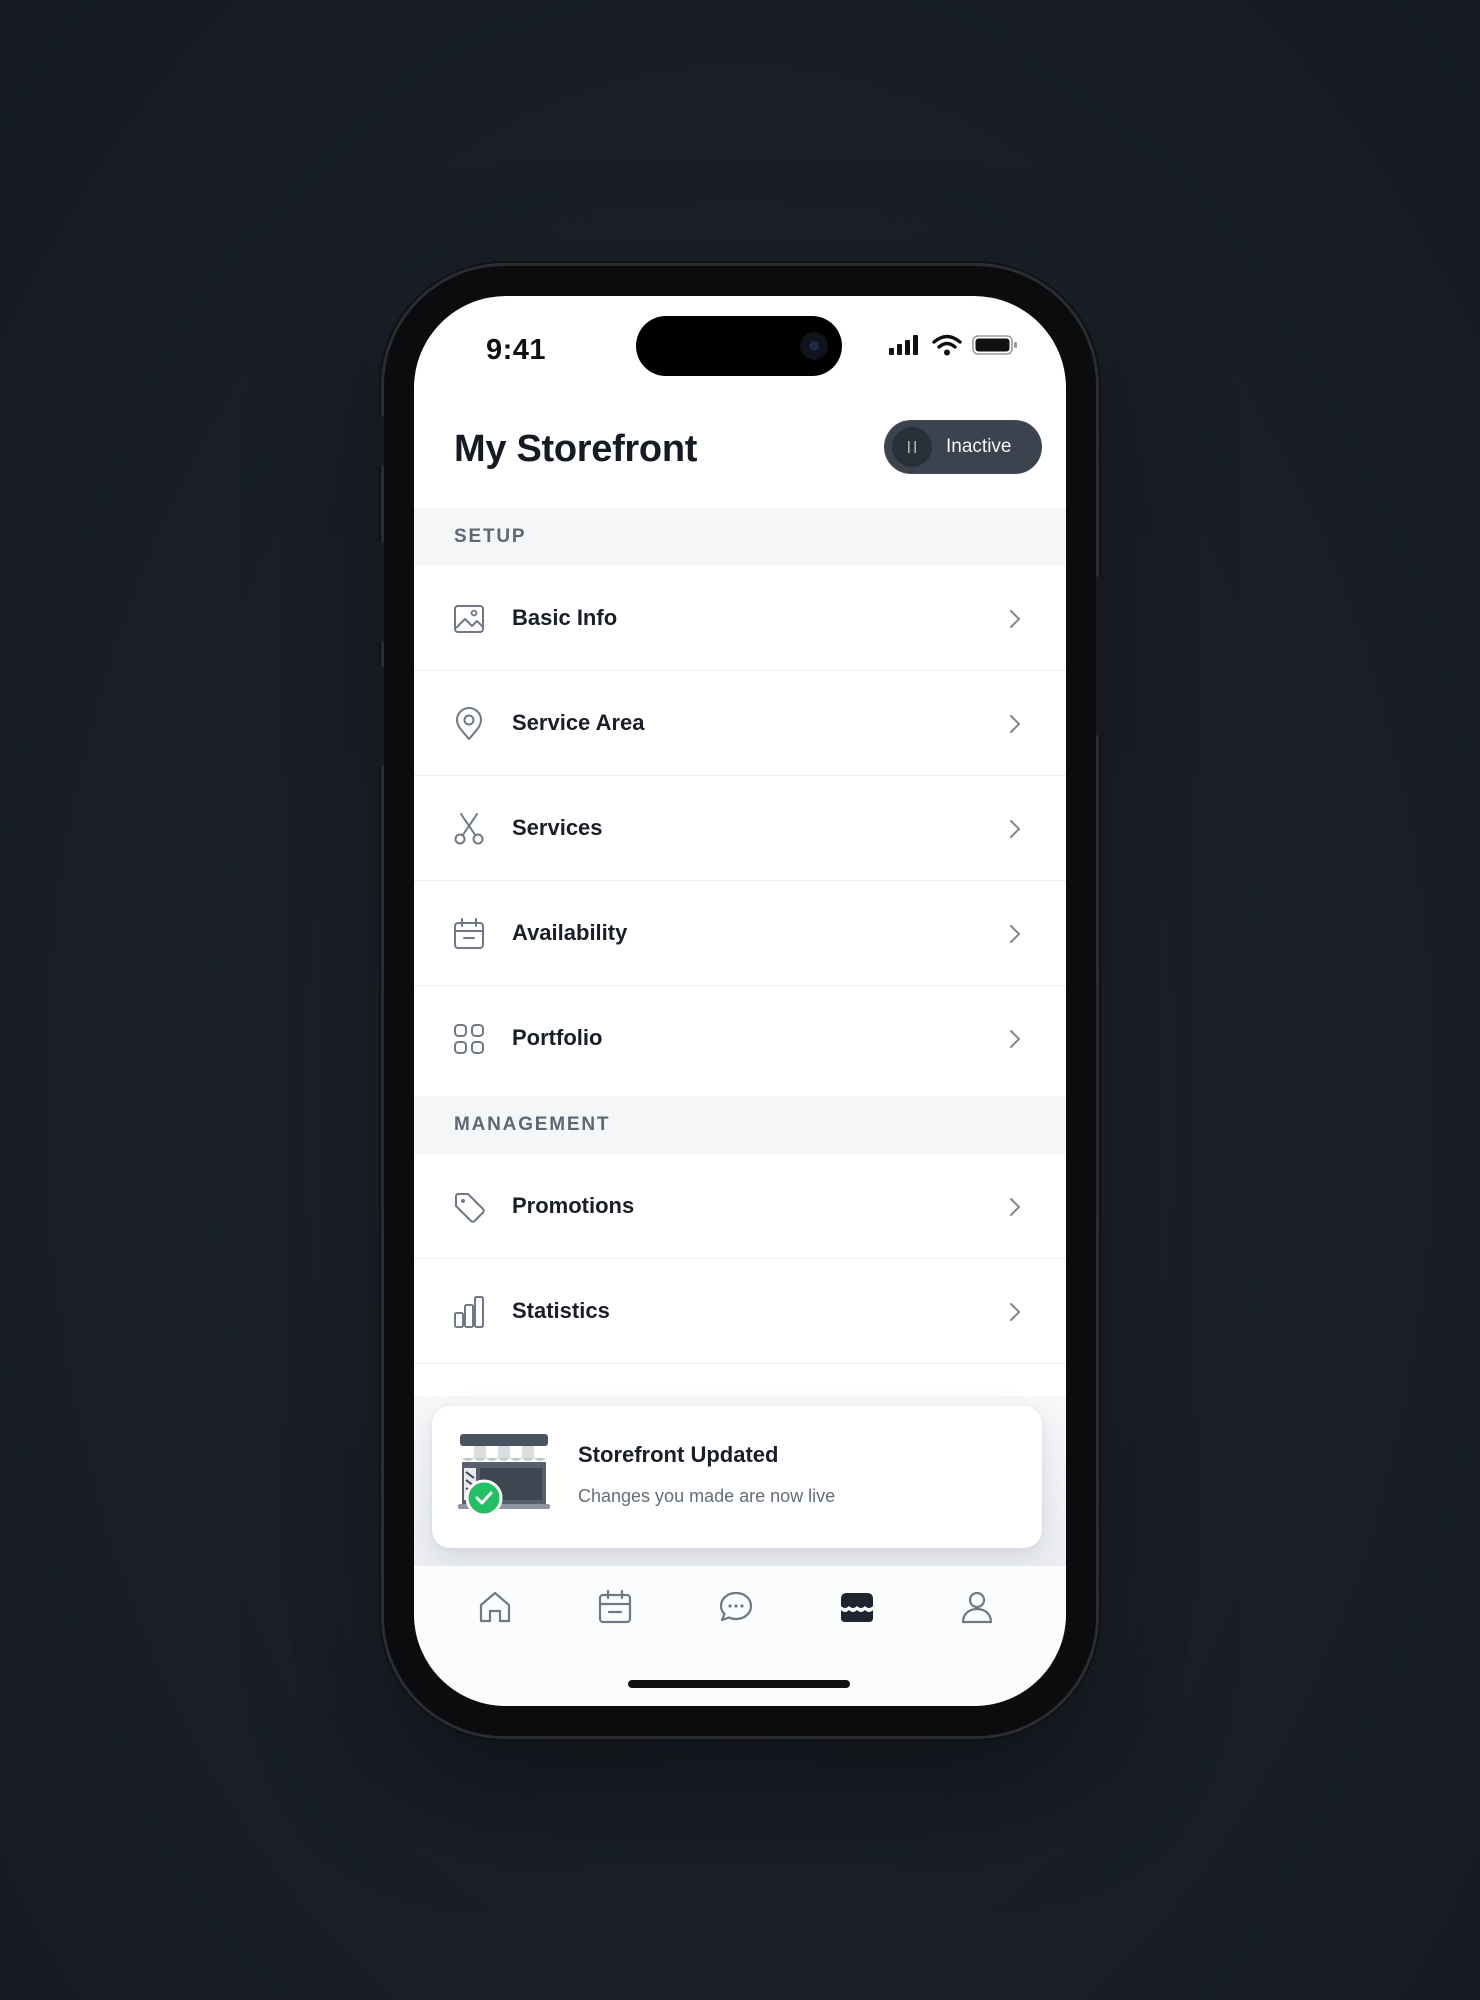 This screenshot has height=2000, width=1480. I want to click on menu-item-label: Service Area, so click(578, 722).